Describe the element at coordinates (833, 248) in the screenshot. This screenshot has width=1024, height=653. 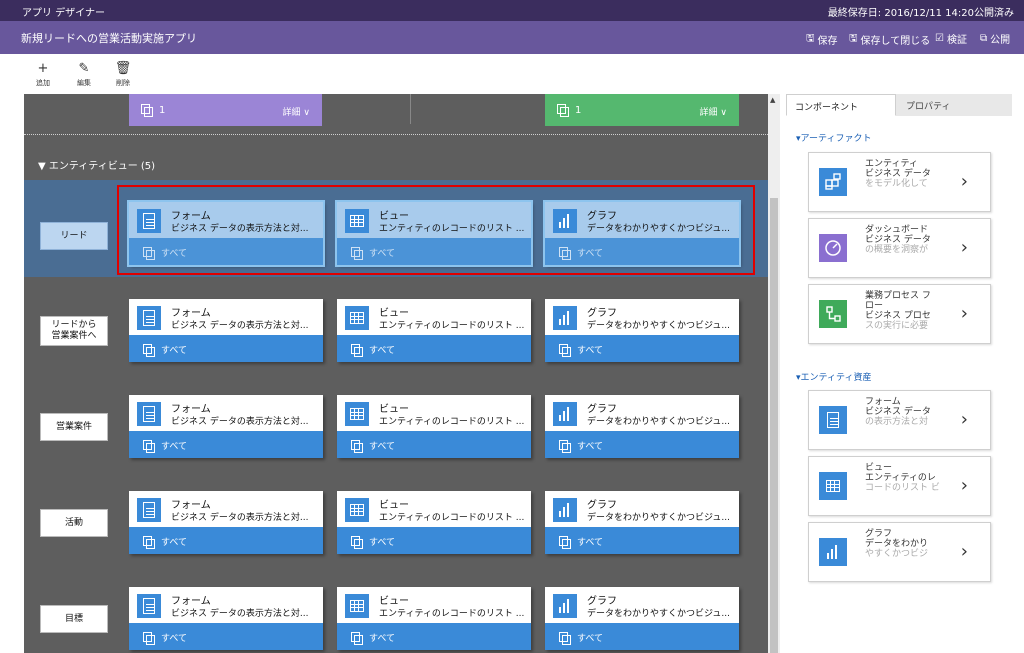
I see `dashboard-icon` at that location.